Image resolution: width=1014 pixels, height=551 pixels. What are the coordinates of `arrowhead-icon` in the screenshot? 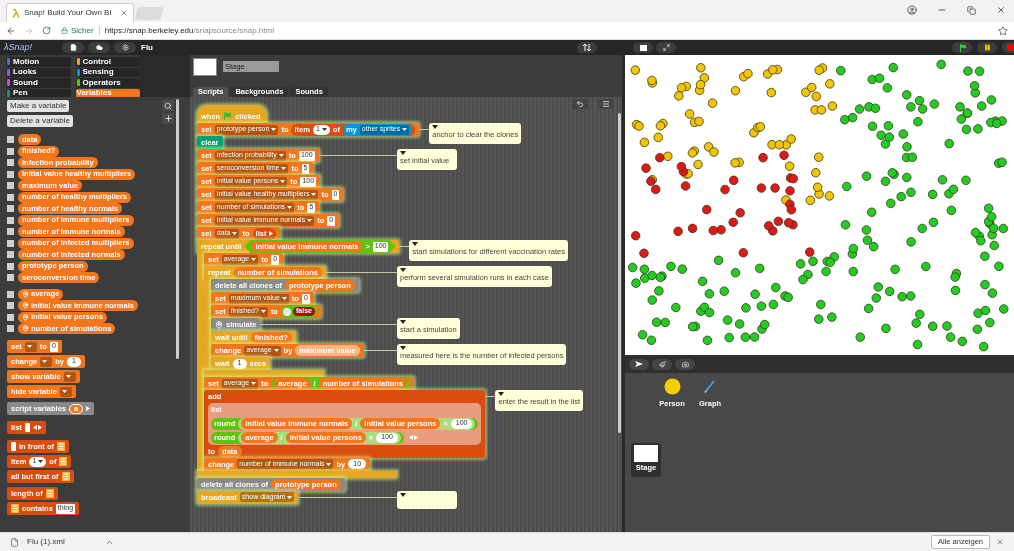 It's located at (639, 364).